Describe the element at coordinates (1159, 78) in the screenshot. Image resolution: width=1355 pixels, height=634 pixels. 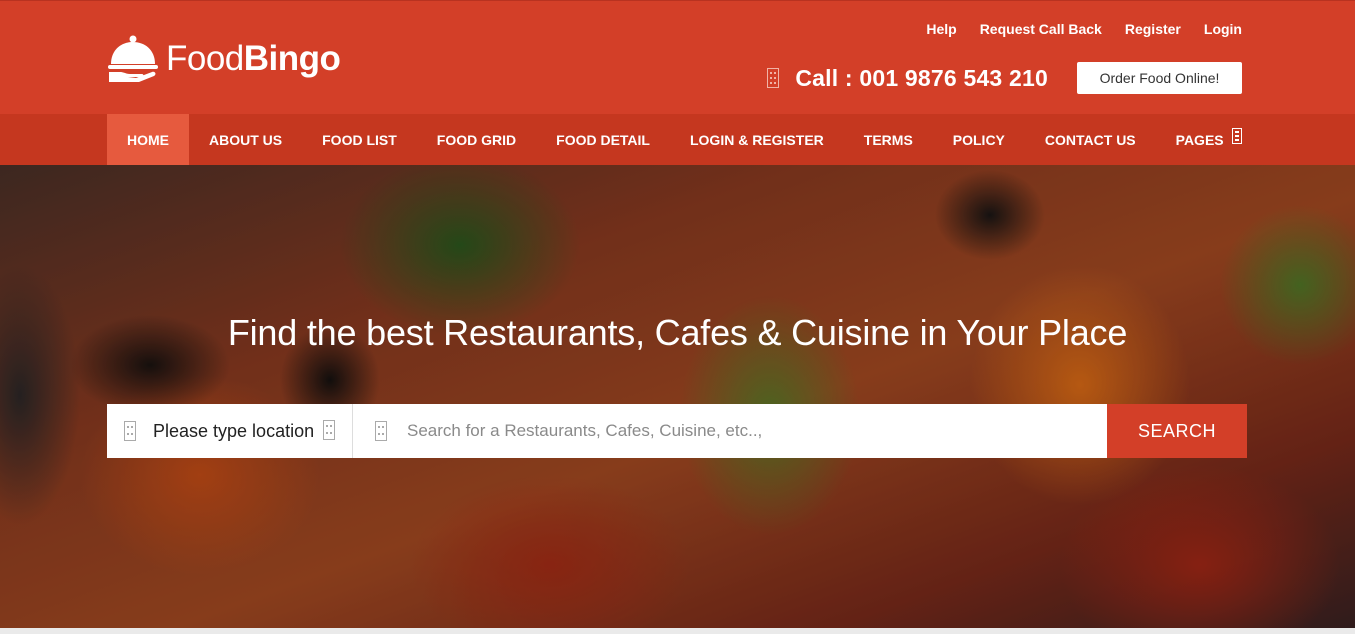
I see `order-food-online-button: Order Food Online!` at that location.